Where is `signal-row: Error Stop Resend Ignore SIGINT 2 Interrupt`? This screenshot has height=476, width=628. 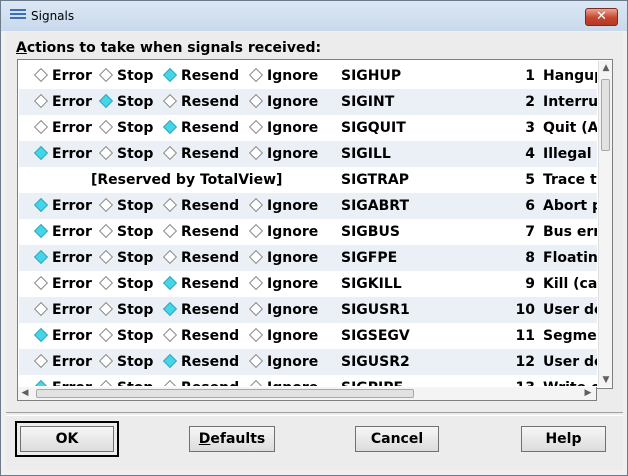
signal-row: Error Stop Resend Ignore SIGINT 2 Interrupt is located at coordinates (308, 102).